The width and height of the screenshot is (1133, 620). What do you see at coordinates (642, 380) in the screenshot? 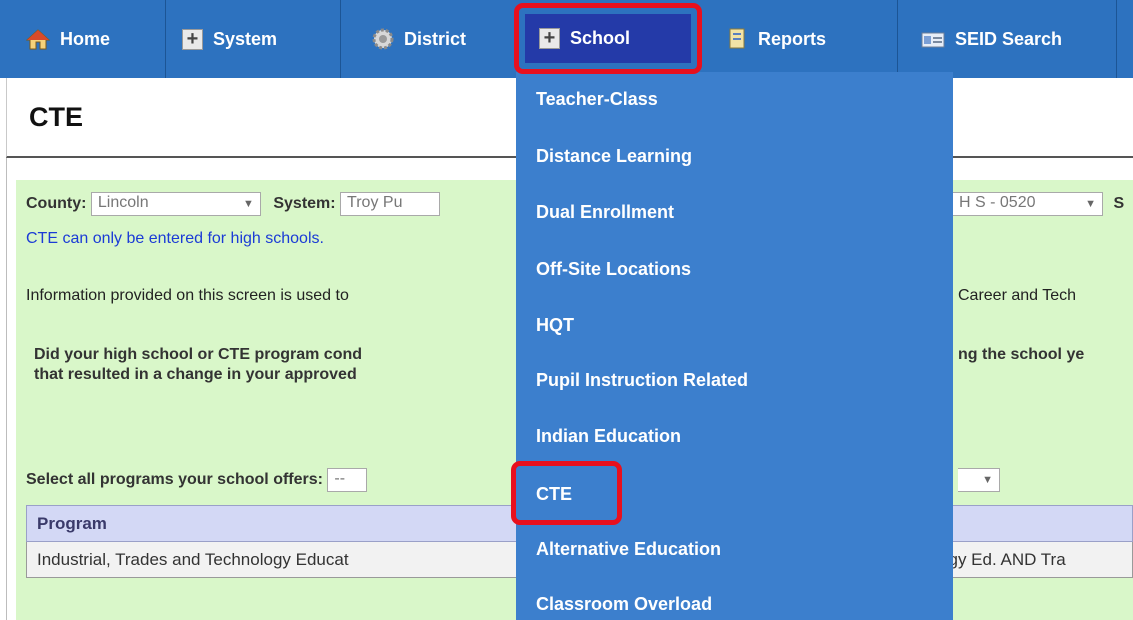
I see `menu-item-pupil-instruction-related: Pupil Instruction Related` at bounding box center [642, 380].